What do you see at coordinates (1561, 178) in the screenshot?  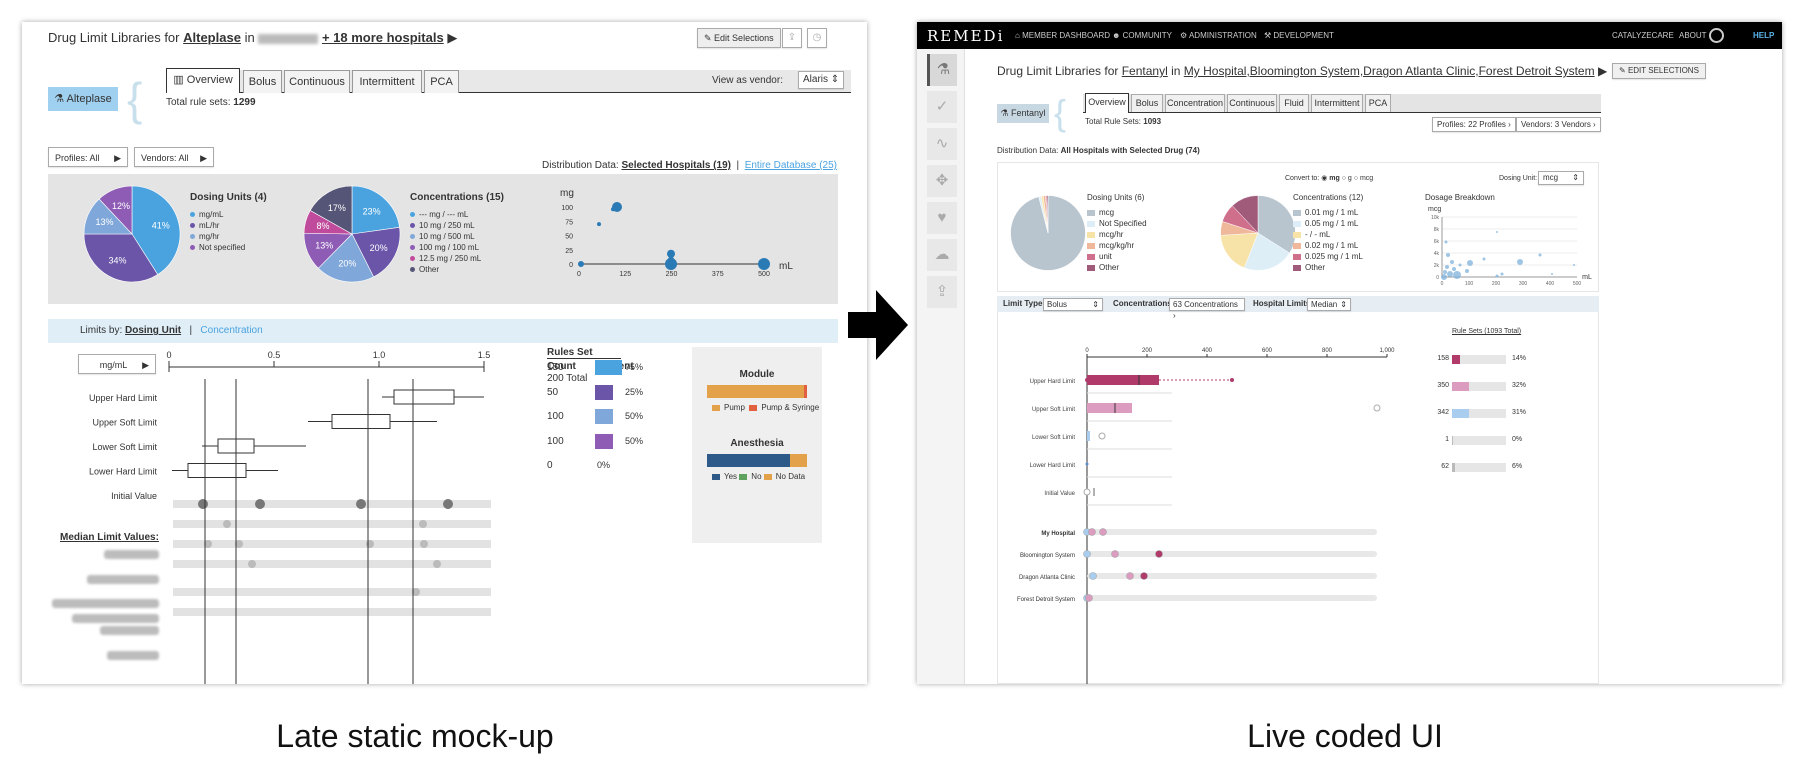 I see `dosing-unit-select: mcg ⇕` at bounding box center [1561, 178].